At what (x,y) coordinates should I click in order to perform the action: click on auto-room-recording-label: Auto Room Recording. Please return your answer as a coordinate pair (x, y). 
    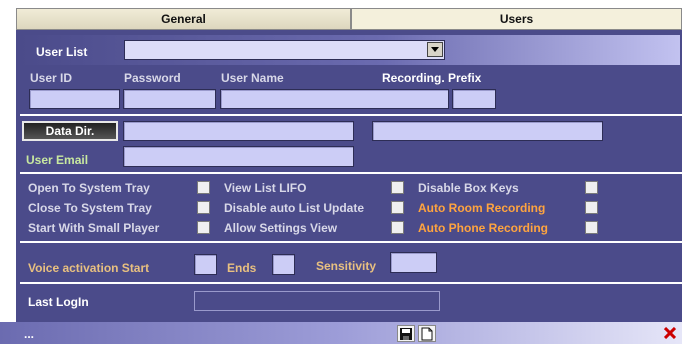
    Looking at the image, I should click on (482, 208).